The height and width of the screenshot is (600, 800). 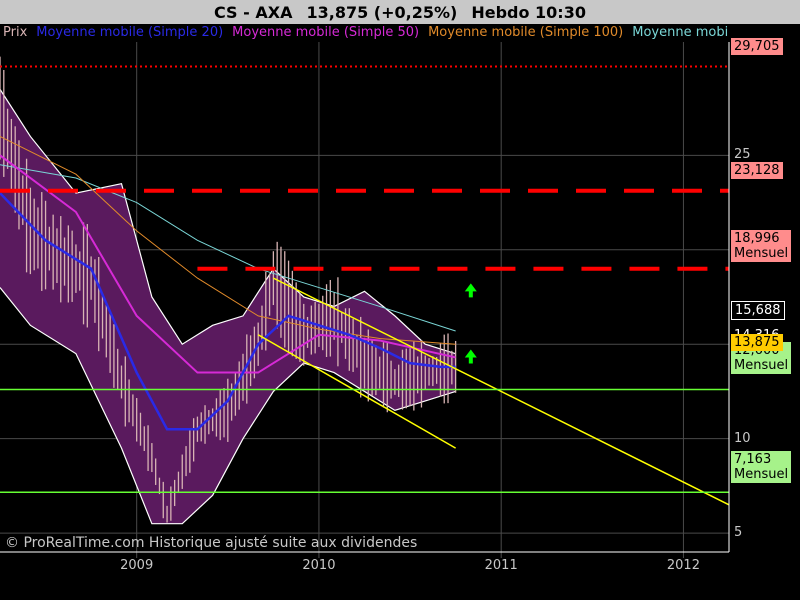 What do you see at coordinates (683, 565) in the screenshot?
I see `x-tick-label: 2012` at bounding box center [683, 565].